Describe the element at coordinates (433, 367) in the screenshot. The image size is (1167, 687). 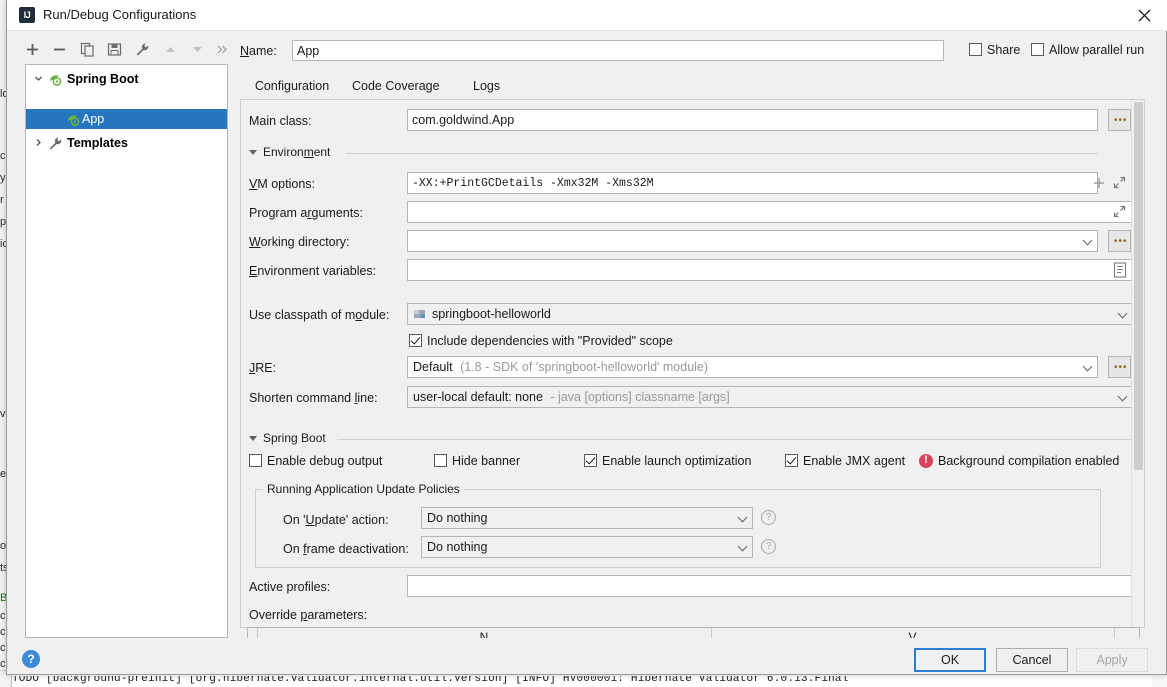
I see `jre-value: Default` at that location.